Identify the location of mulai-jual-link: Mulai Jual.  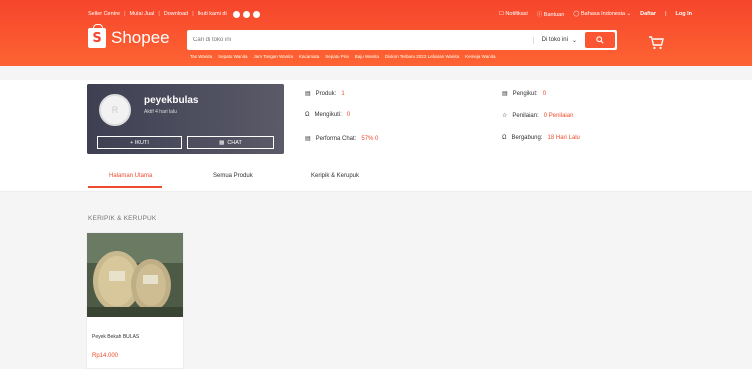
(142, 14).